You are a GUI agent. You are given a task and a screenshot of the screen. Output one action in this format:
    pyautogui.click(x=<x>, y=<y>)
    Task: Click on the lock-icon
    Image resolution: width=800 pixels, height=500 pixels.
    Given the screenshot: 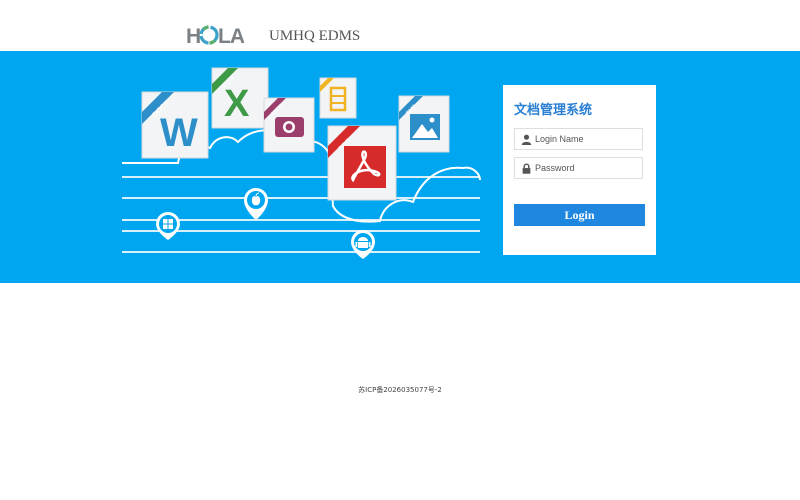 What is the action you would take?
    pyautogui.click(x=526, y=168)
    